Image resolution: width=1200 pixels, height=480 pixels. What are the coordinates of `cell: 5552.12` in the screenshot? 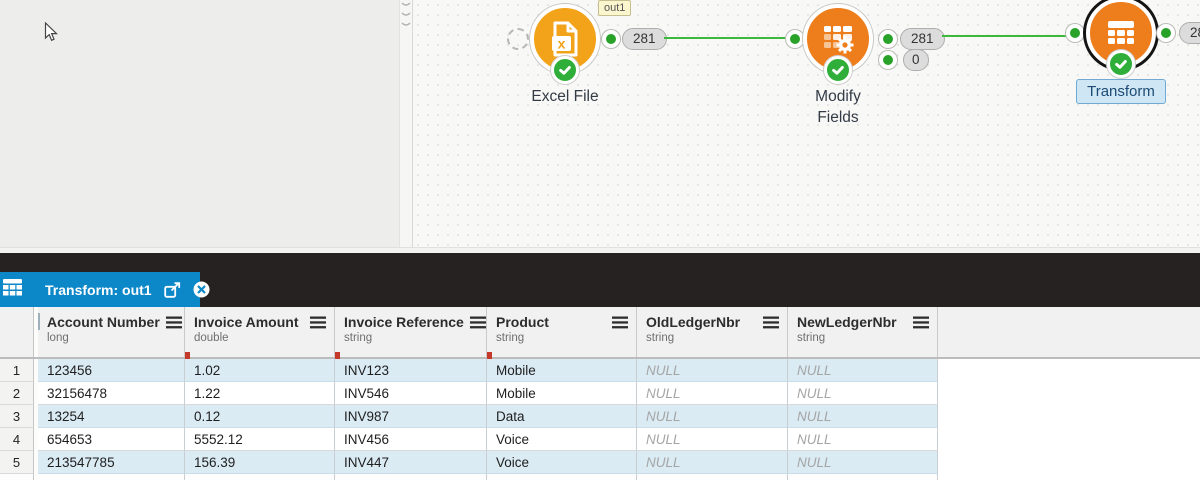 It's located at (260, 439).